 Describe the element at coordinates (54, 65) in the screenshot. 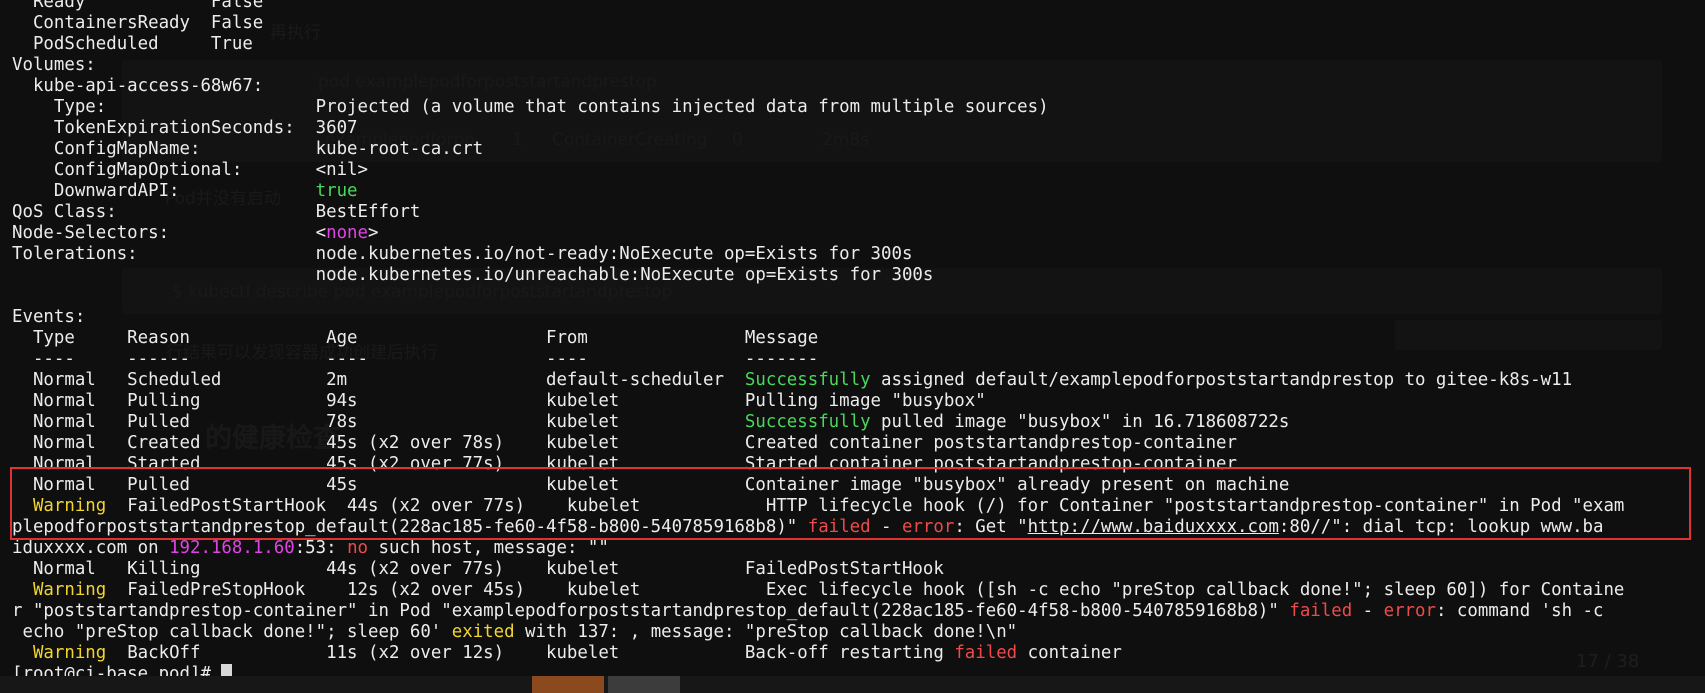

I see `terminal-text: Volumes:` at that location.